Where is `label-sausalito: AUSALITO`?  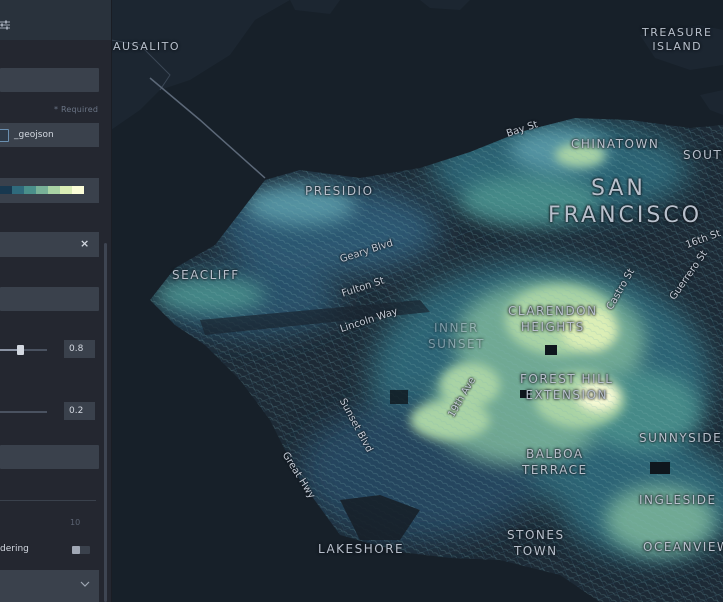
label-sausalito: AUSALITO is located at coordinates (147, 46).